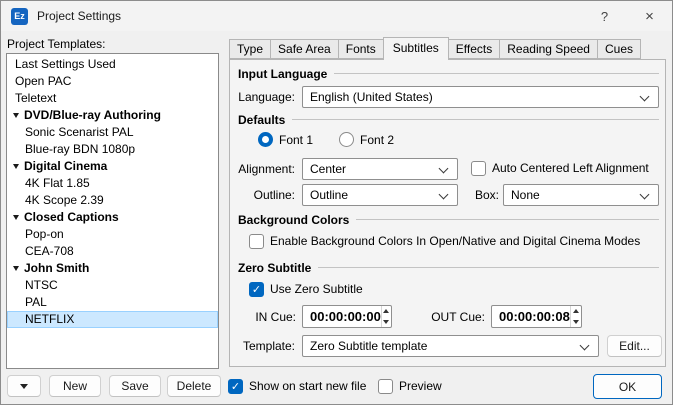 The width and height of the screenshot is (673, 405). Describe the element at coordinates (415, 48) in the screenshot. I see `tab-subtitles: Subtitles` at that location.